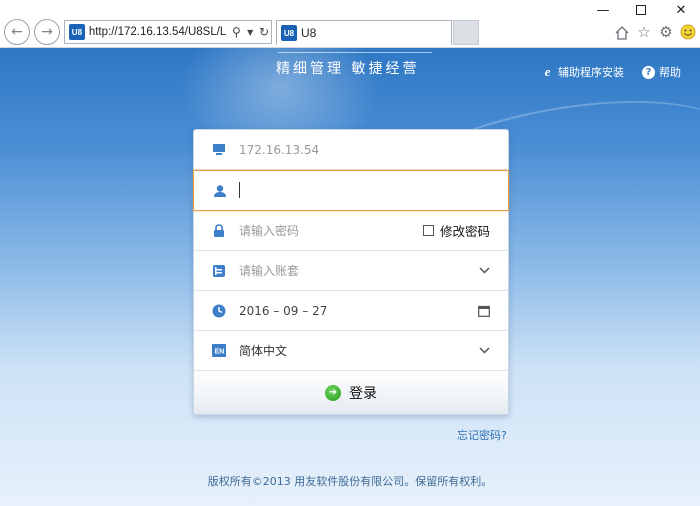  I want to click on language-icon: EN, so click(219, 351).